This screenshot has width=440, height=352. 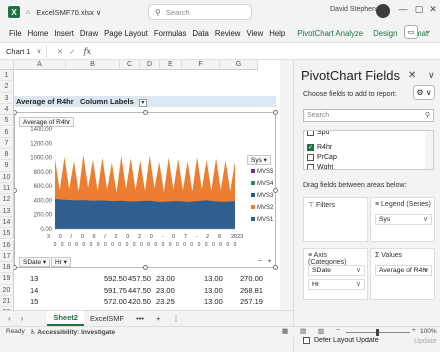 What do you see at coordinates (7, 177) in the screenshot?
I see `row-header: 10` at bounding box center [7, 177].